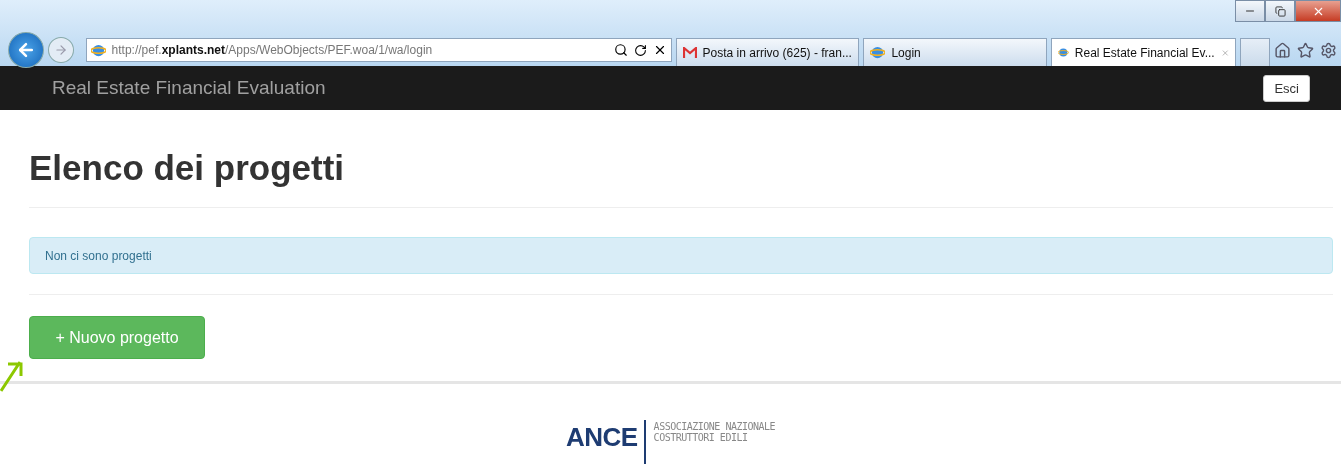 The image size is (1341, 464). I want to click on restore-button, so click(1280, 11).